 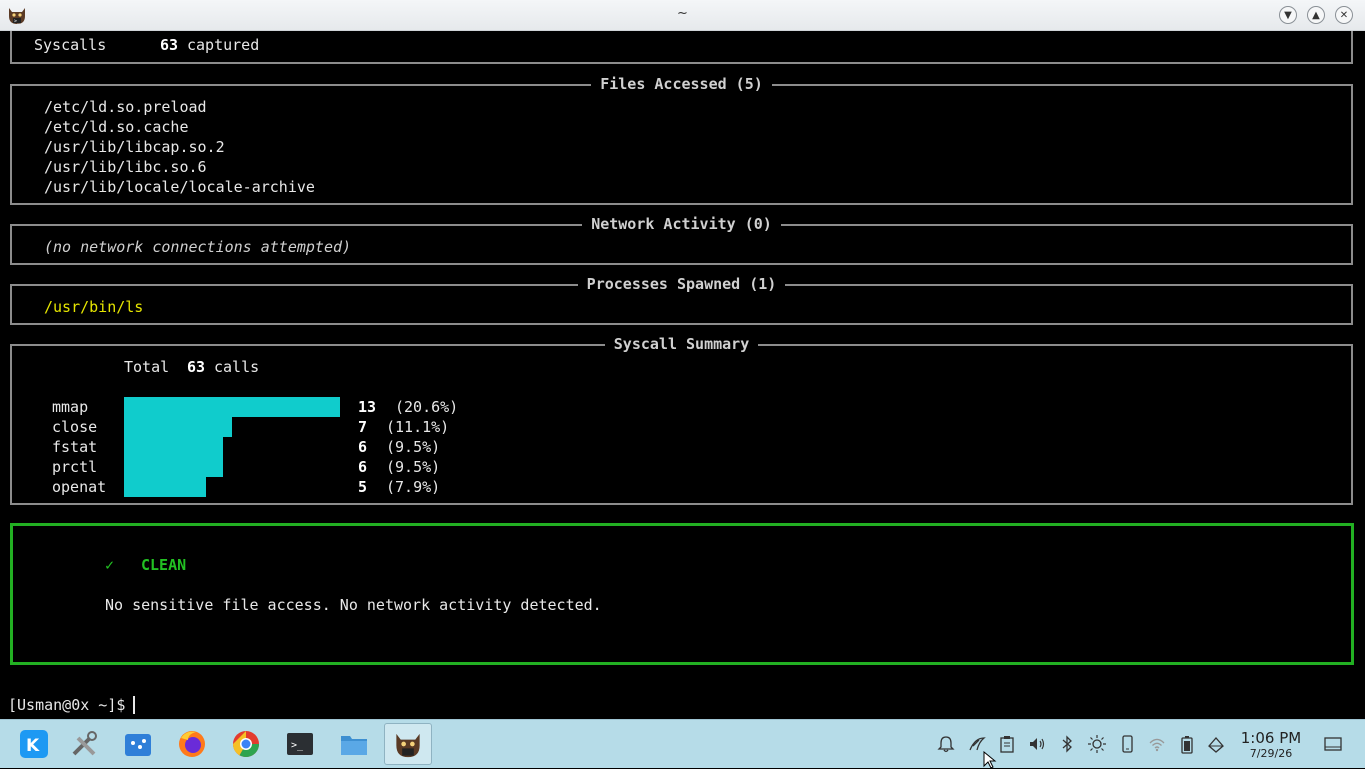 What do you see at coordinates (681, 344) in the screenshot?
I see `syscall-summary-title: Syscall Summary` at bounding box center [681, 344].